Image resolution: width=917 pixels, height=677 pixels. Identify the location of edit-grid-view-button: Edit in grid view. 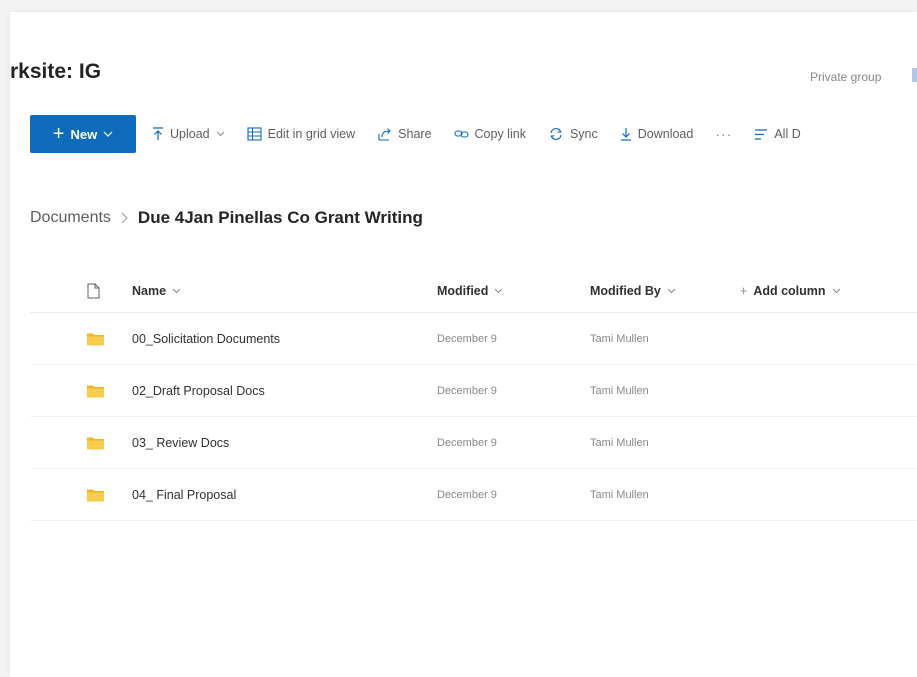
(301, 134).